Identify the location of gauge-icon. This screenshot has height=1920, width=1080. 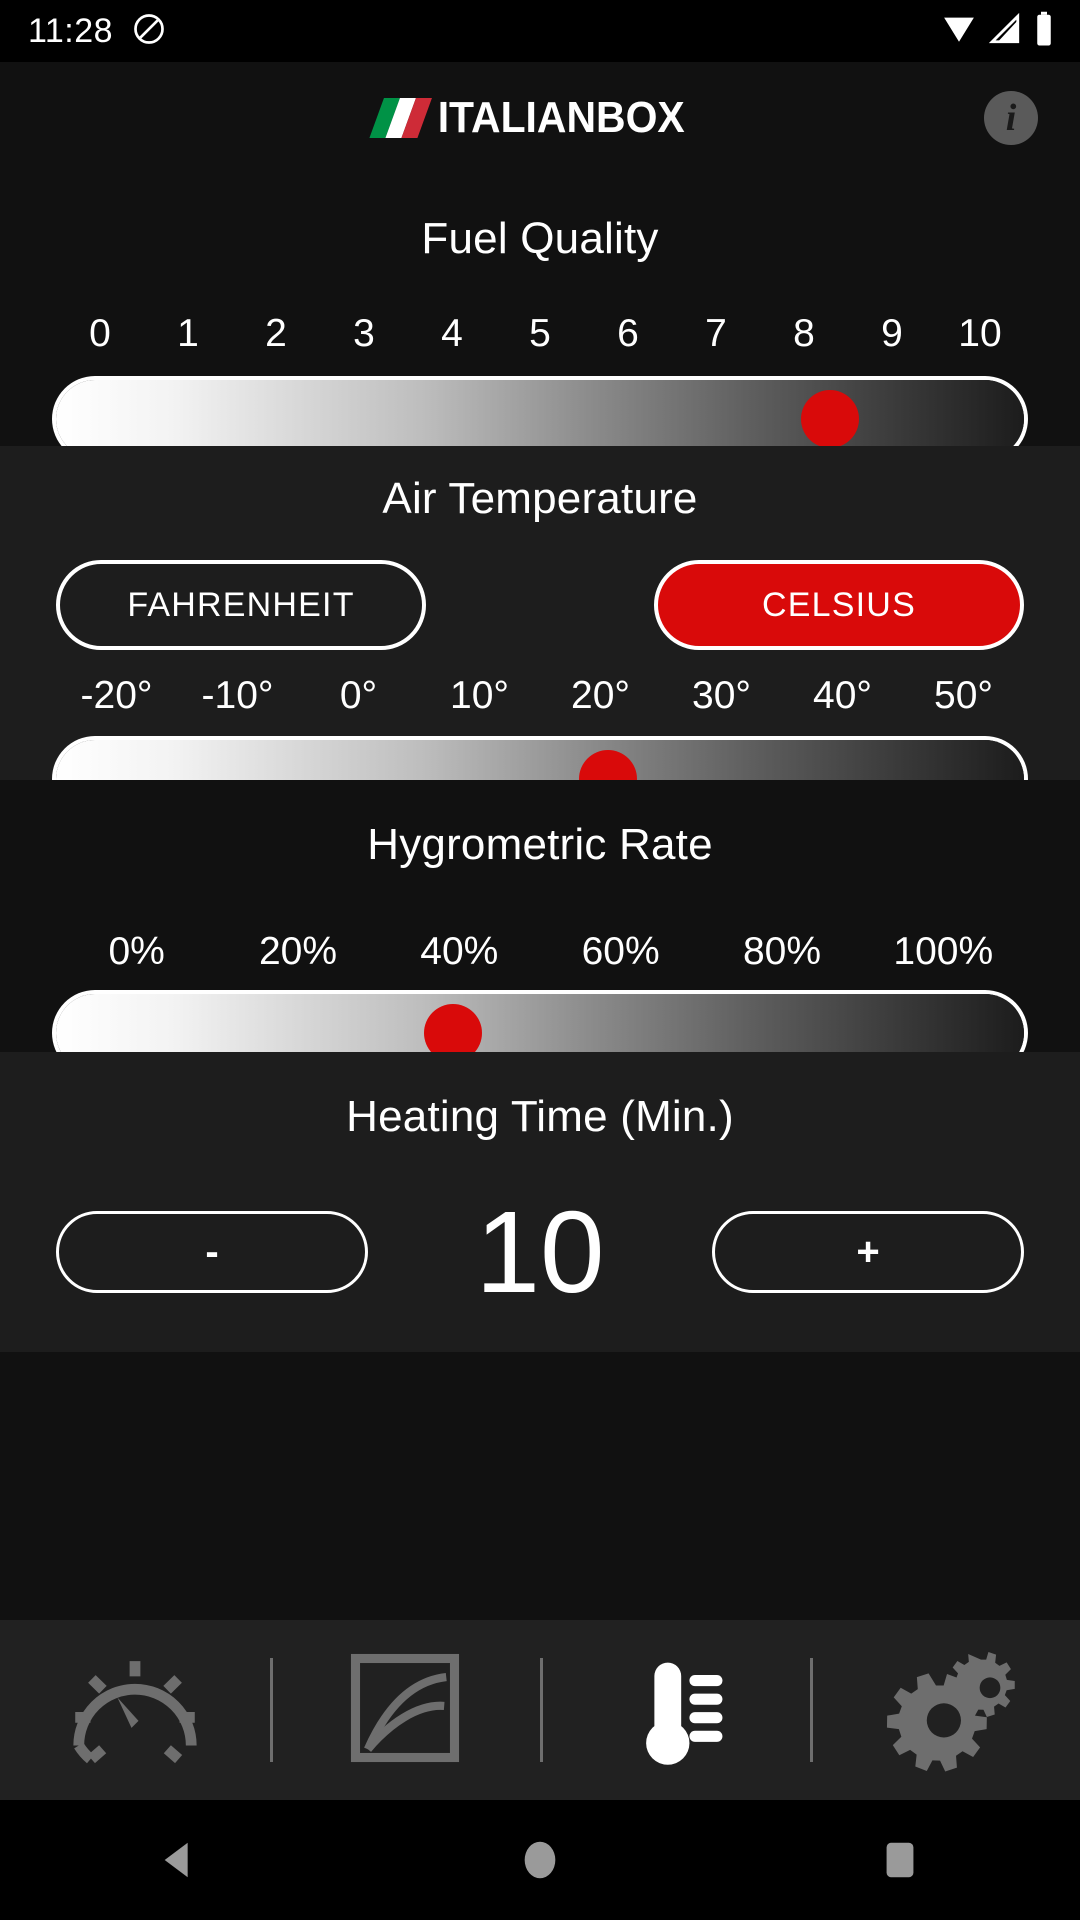
(135, 1710).